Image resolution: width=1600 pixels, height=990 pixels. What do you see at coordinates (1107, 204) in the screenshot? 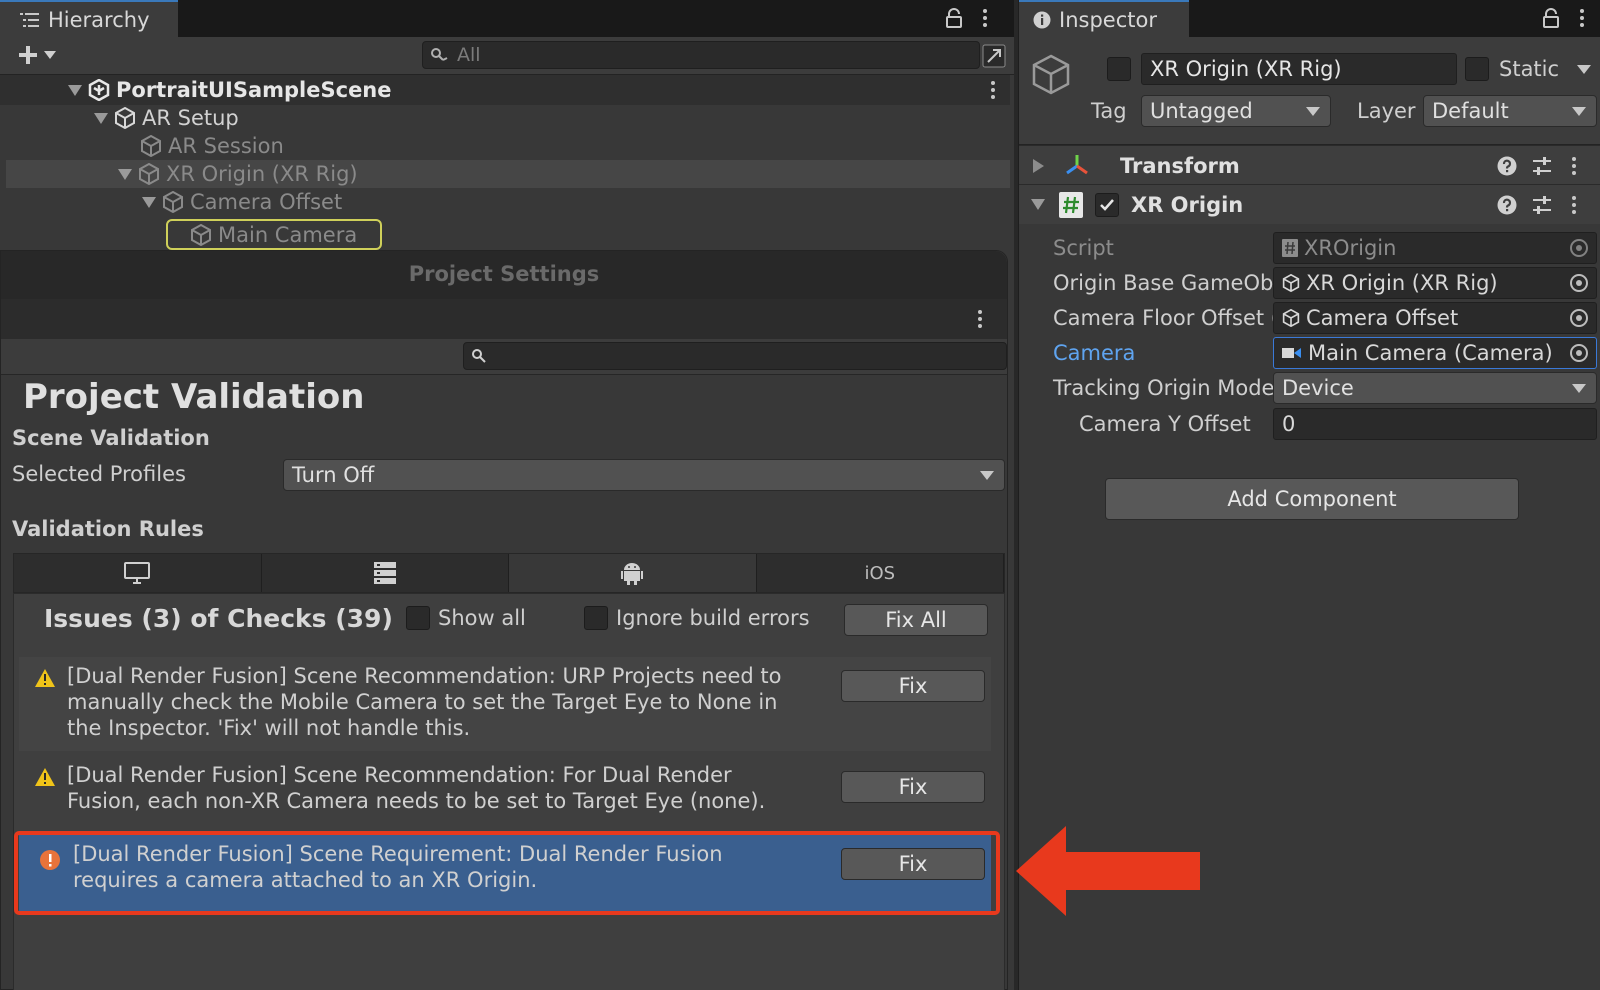
I see `component-enabled-checkbox` at bounding box center [1107, 204].